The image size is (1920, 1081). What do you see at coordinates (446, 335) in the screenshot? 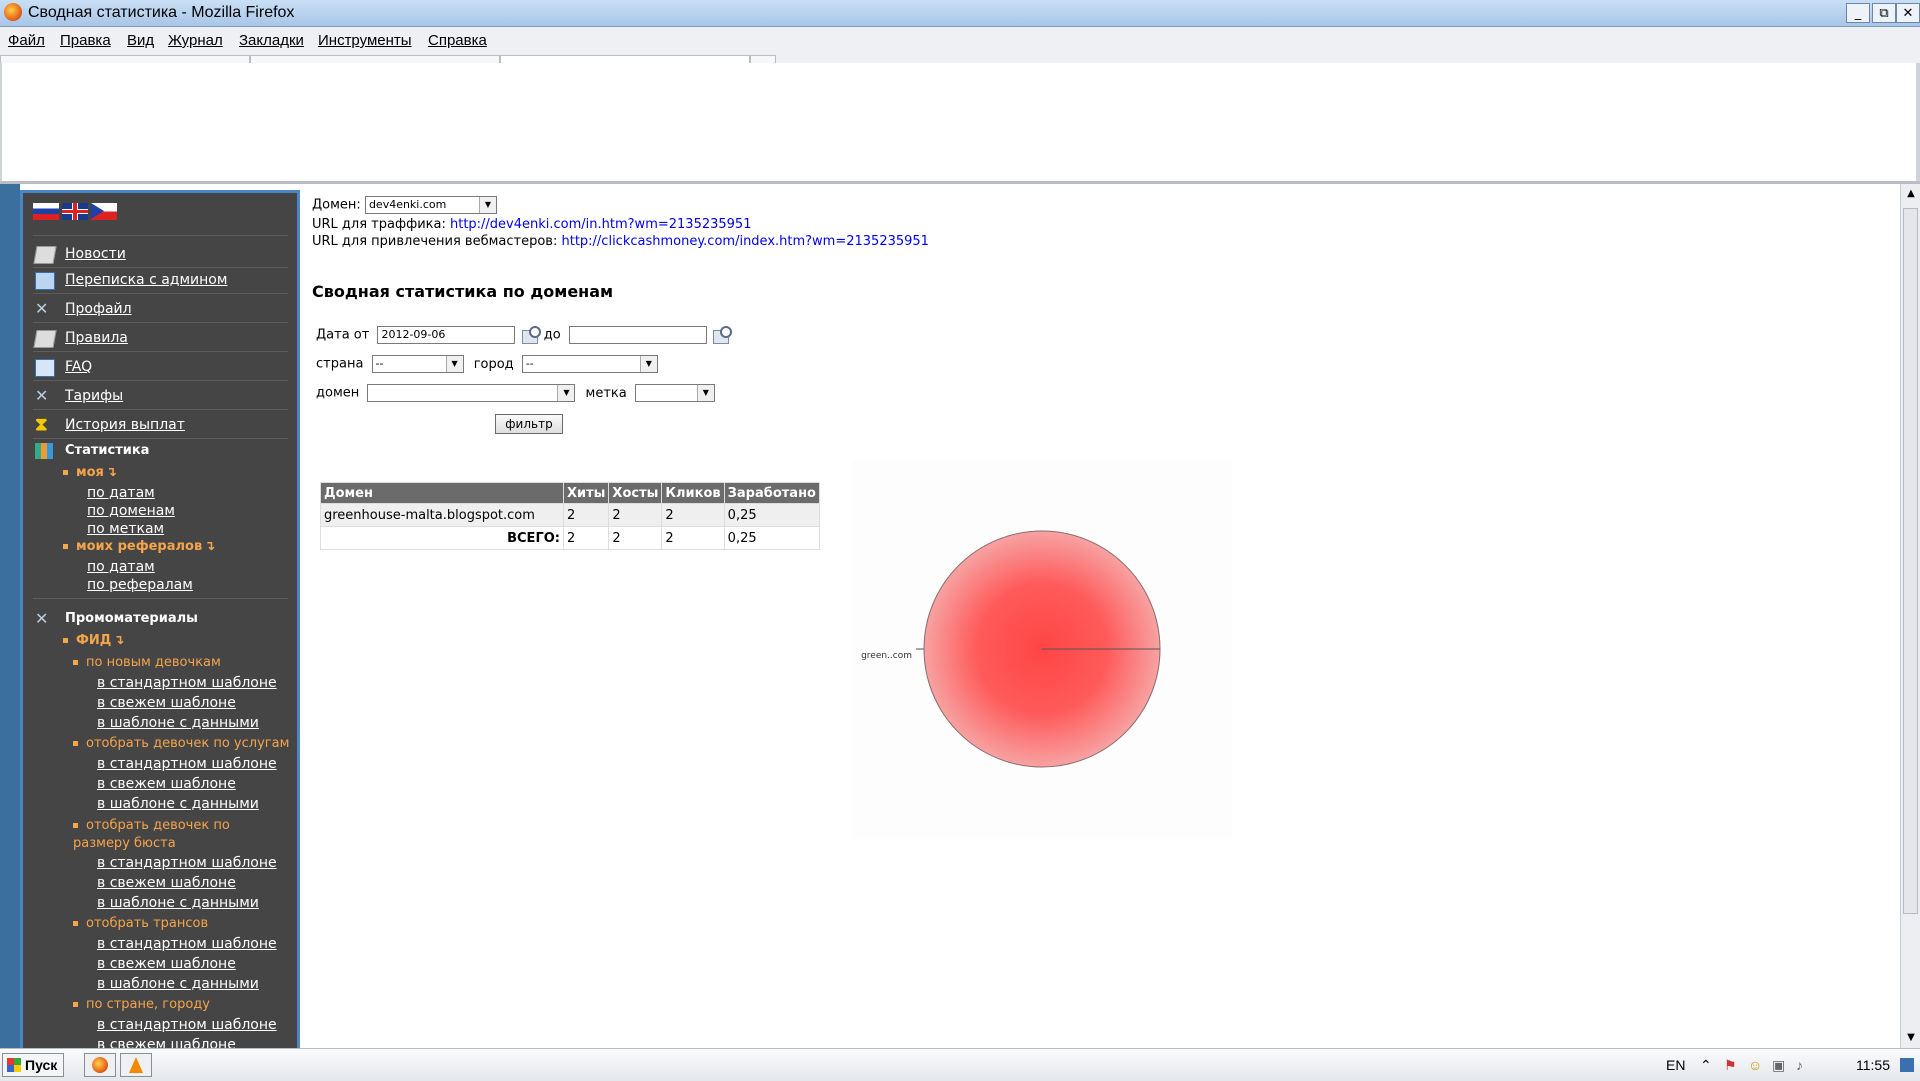
I see `date-from-input: 2012-09-06` at bounding box center [446, 335].